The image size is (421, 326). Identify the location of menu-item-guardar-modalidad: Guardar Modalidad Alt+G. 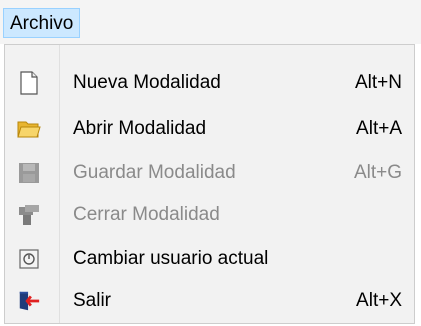
(209, 173).